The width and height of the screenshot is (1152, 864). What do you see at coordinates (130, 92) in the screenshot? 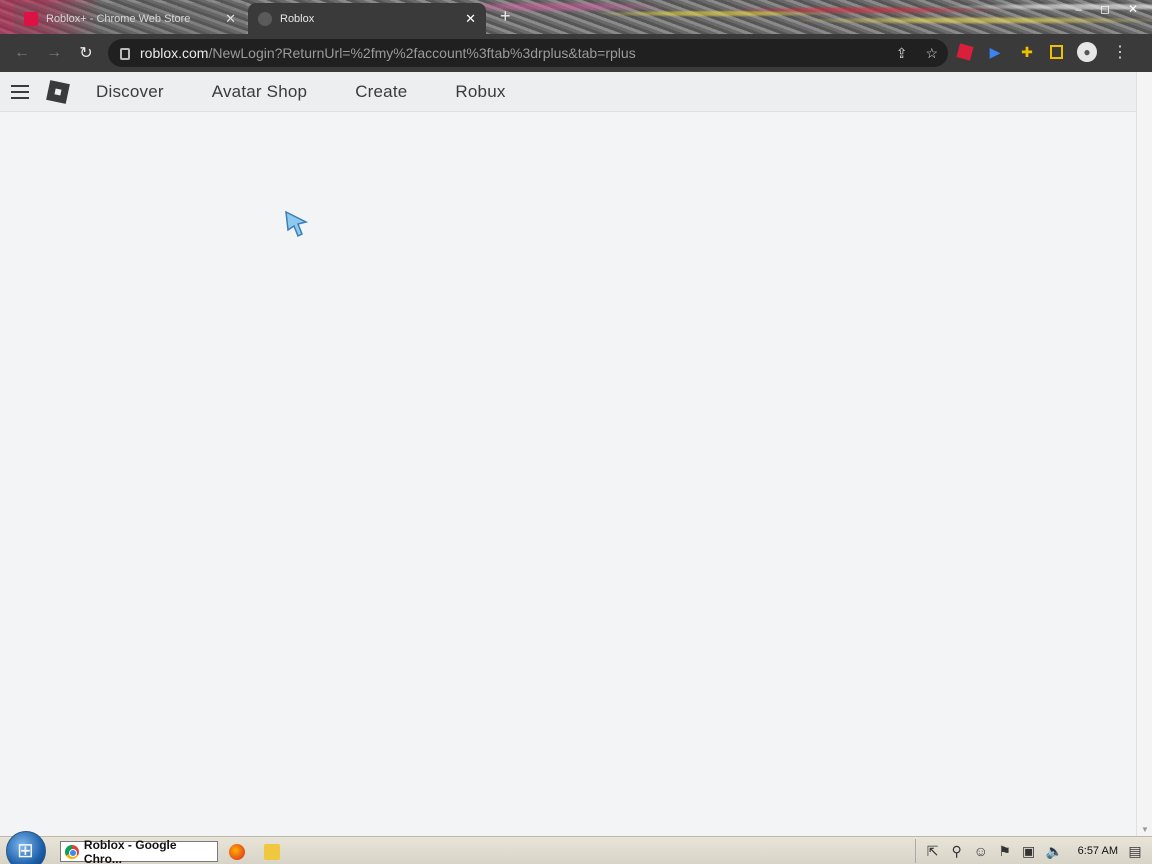
I see `nav-discover: Discover` at bounding box center [130, 92].